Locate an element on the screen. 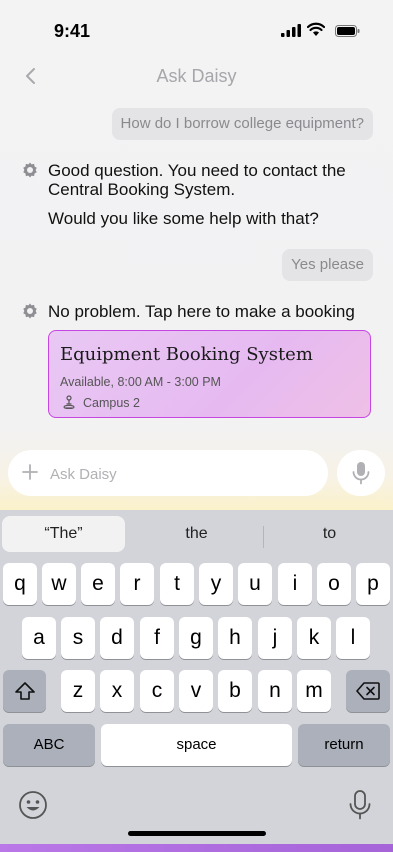  status-bar: 9:41 is located at coordinates (196, 30).